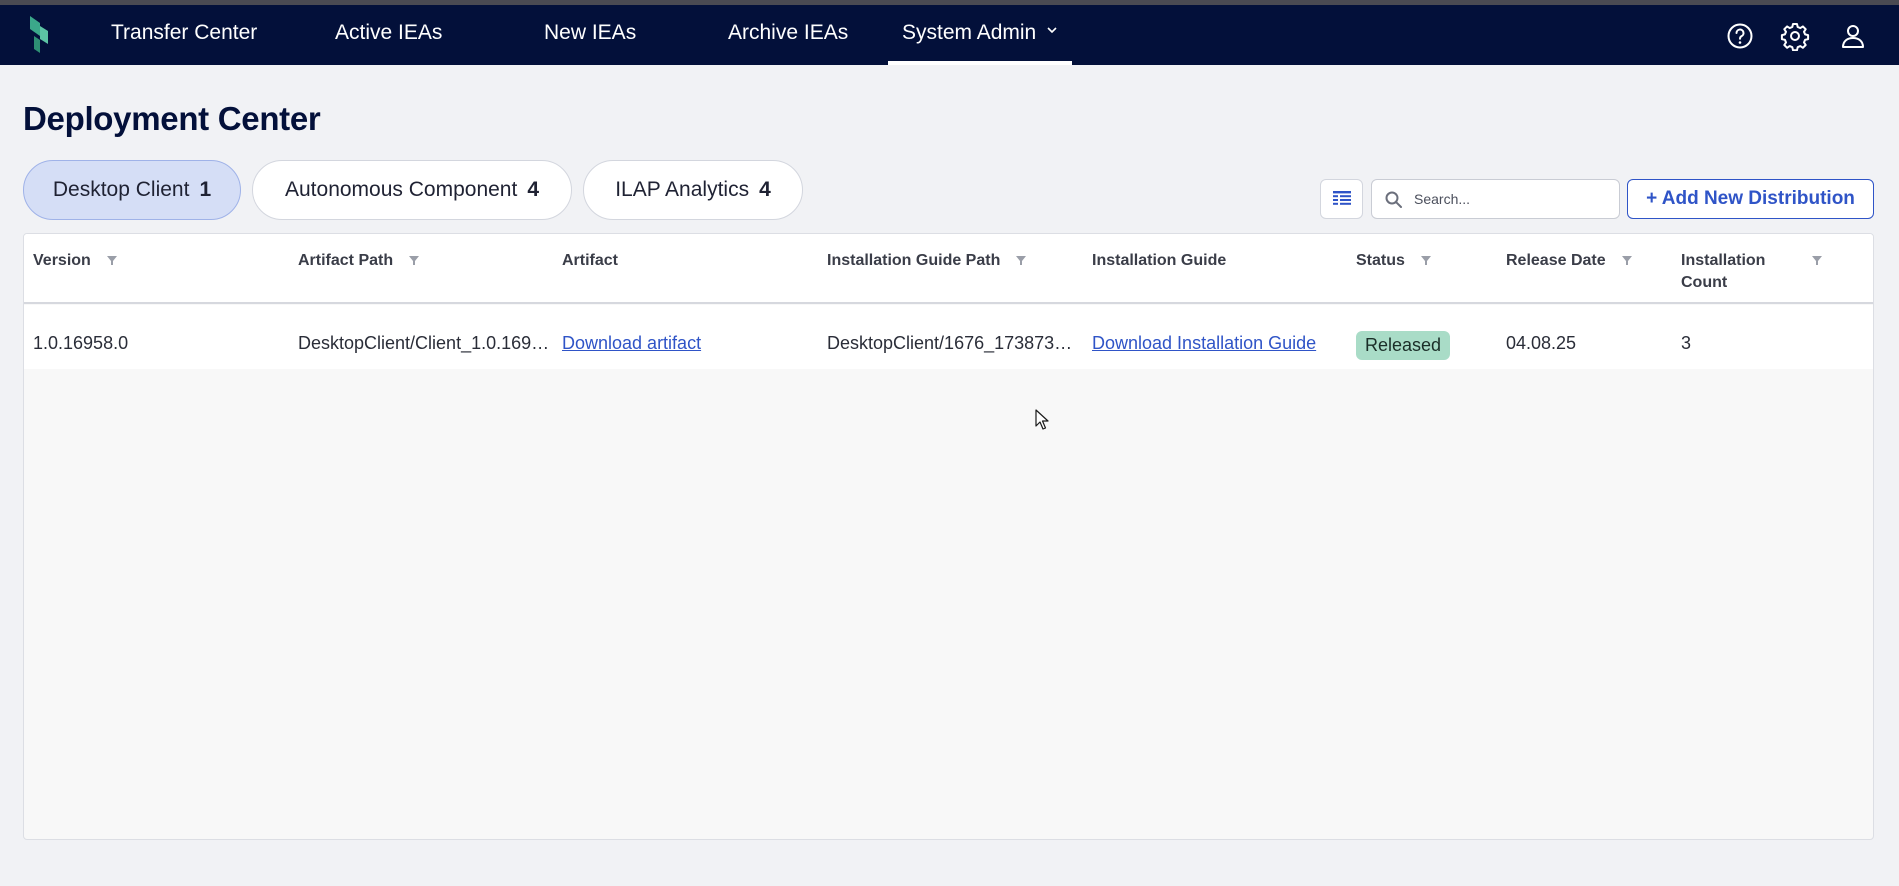 The image size is (1899, 886). What do you see at coordinates (1380, 261) in the screenshot?
I see `column-header-status: Status` at bounding box center [1380, 261].